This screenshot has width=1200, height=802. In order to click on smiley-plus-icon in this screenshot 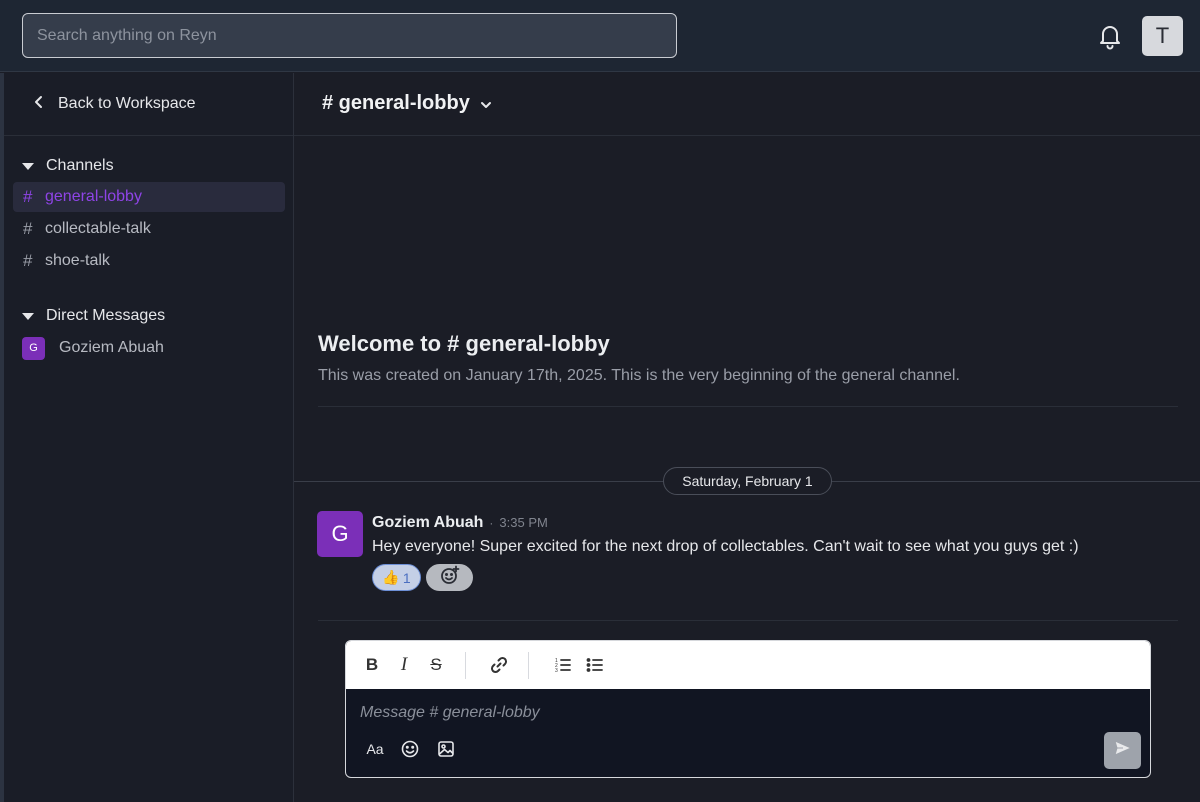, I will do `click(450, 577)`.